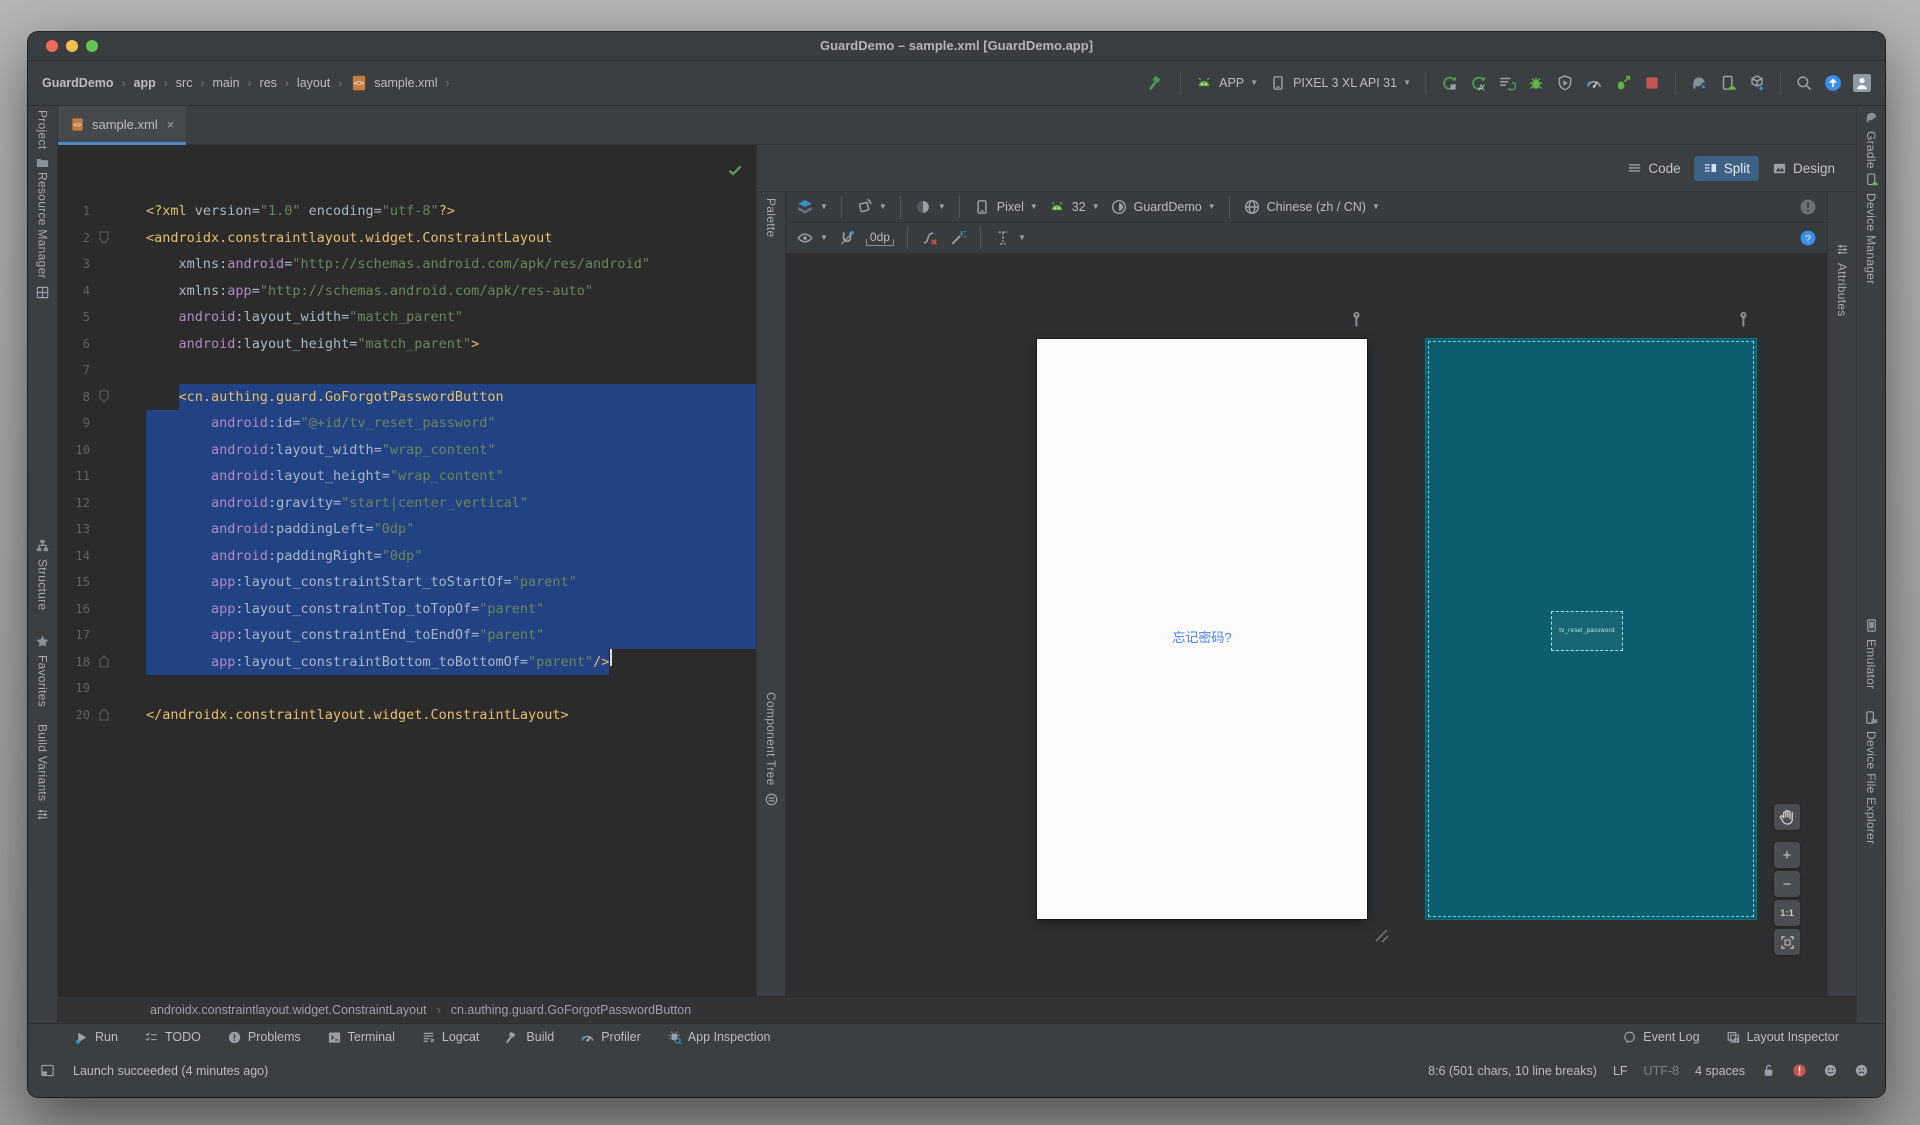  What do you see at coordinates (1808, 238) in the screenshot?
I see `help-blue-icon: ?` at bounding box center [1808, 238].